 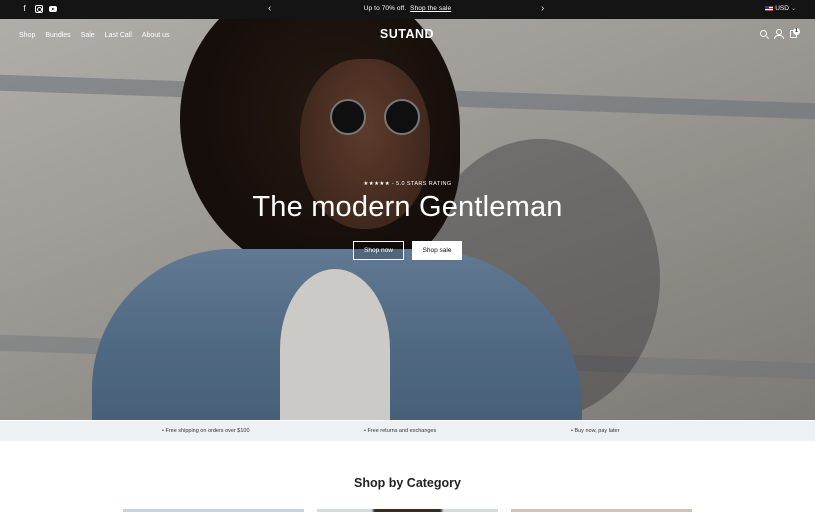 What do you see at coordinates (385, 8) in the screenshot?
I see `promo-text: Up to 70% off.` at bounding box center [385, 8].